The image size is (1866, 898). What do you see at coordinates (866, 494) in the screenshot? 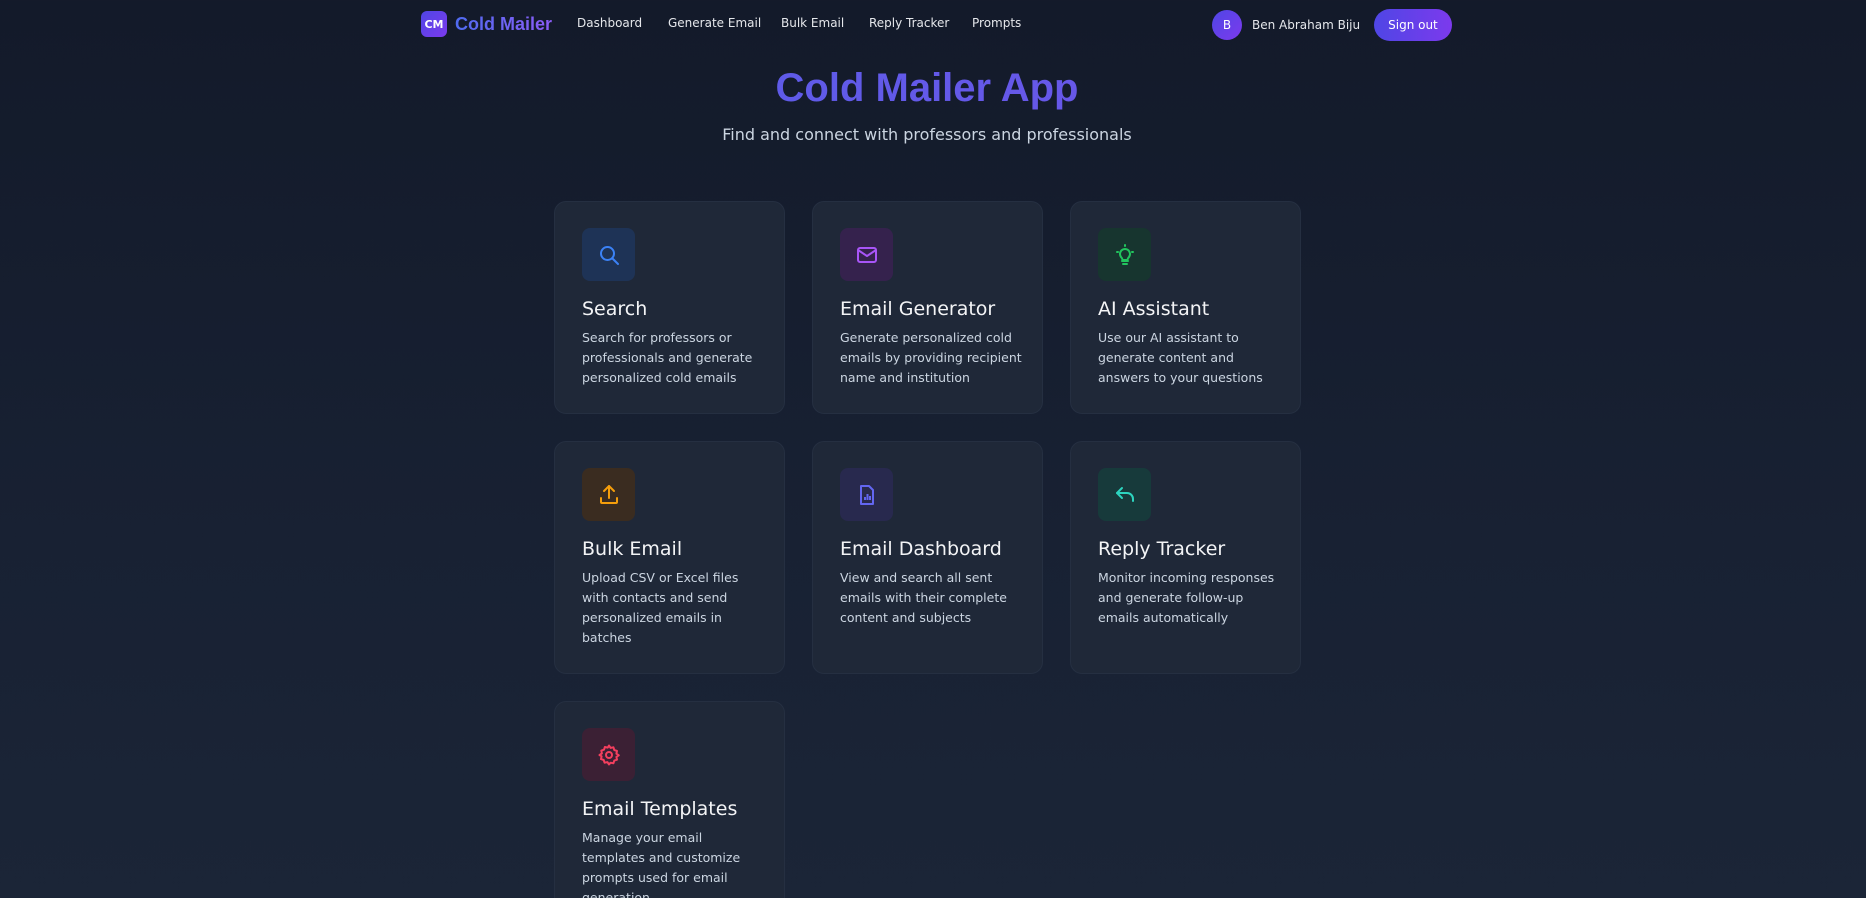
I see `document-chart-icon` at bounding box center [866, 494].